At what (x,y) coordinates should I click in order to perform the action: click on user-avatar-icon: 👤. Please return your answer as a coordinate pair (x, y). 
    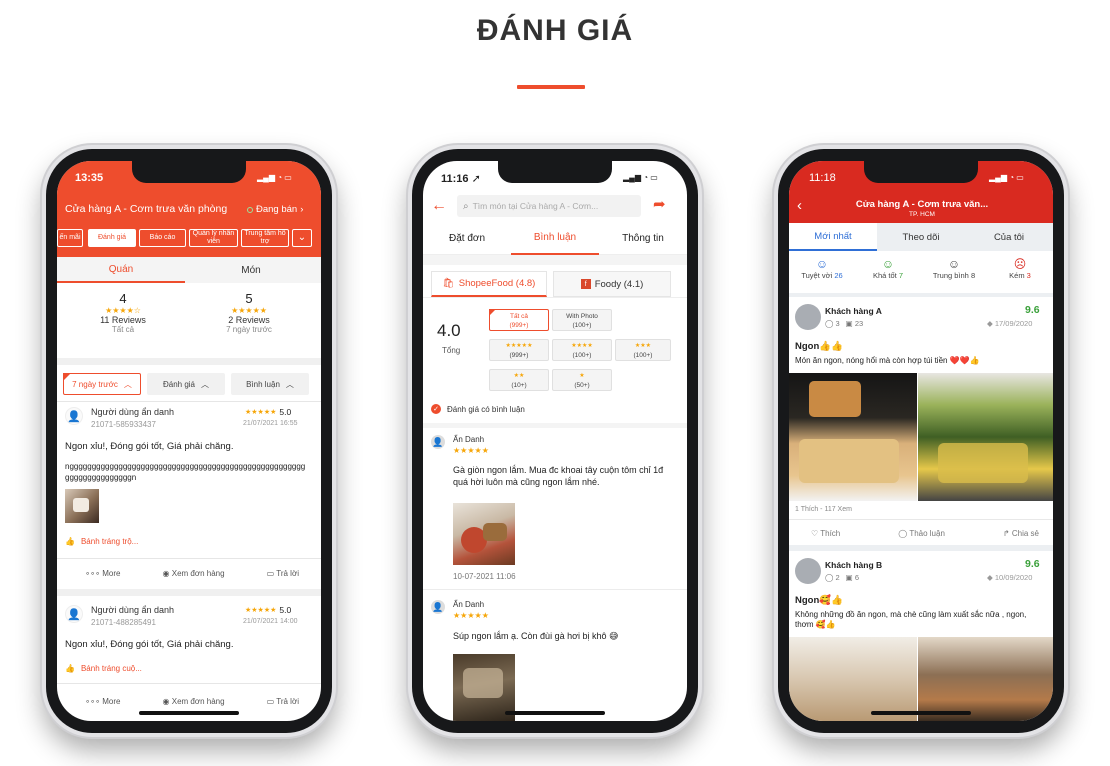
    Looking at the image, I should click on (438, 442).